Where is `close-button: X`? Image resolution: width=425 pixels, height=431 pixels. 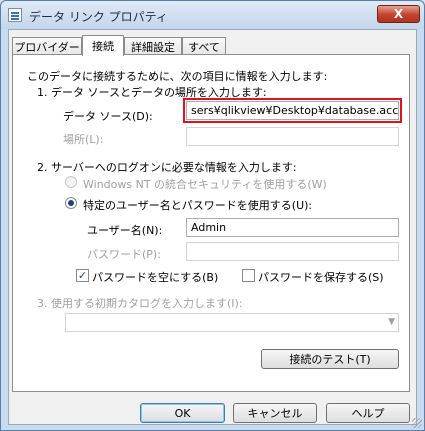 close-button: X is located at coordinates (398, 14).